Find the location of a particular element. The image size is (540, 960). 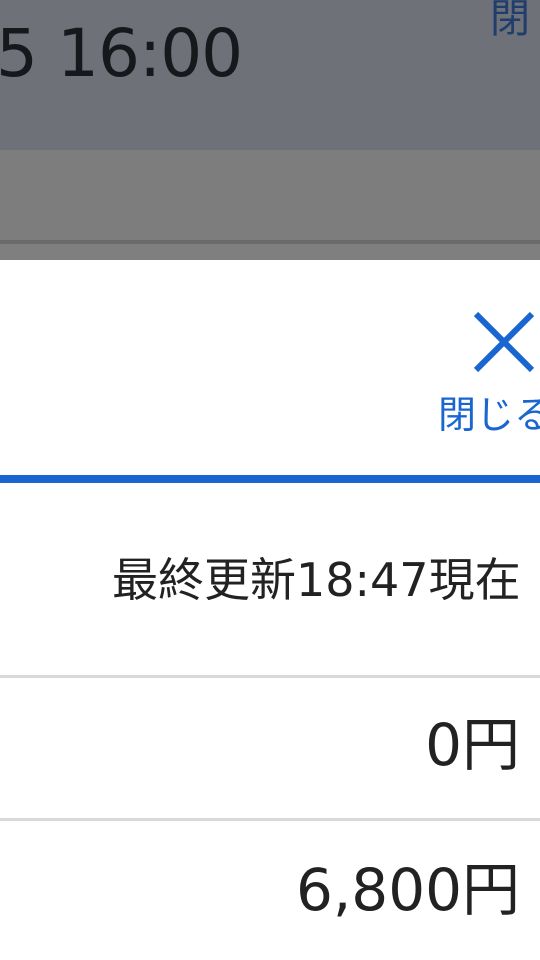

close-button: 閉じる is located at coordinates (486, 375).